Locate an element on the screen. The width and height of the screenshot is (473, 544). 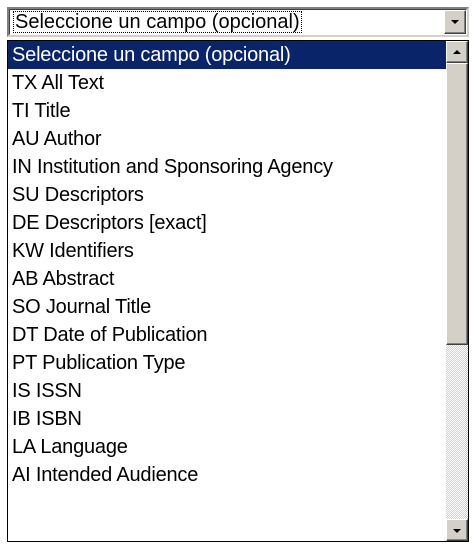
option-language: LA Language is located at coordinates (227, 447).